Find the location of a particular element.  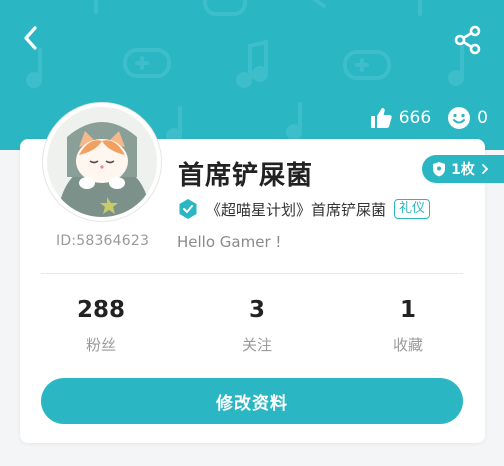

verification-row: 《超喵星计划》首席铲屎菌 礼仪 is located at coordinates (304, 209).